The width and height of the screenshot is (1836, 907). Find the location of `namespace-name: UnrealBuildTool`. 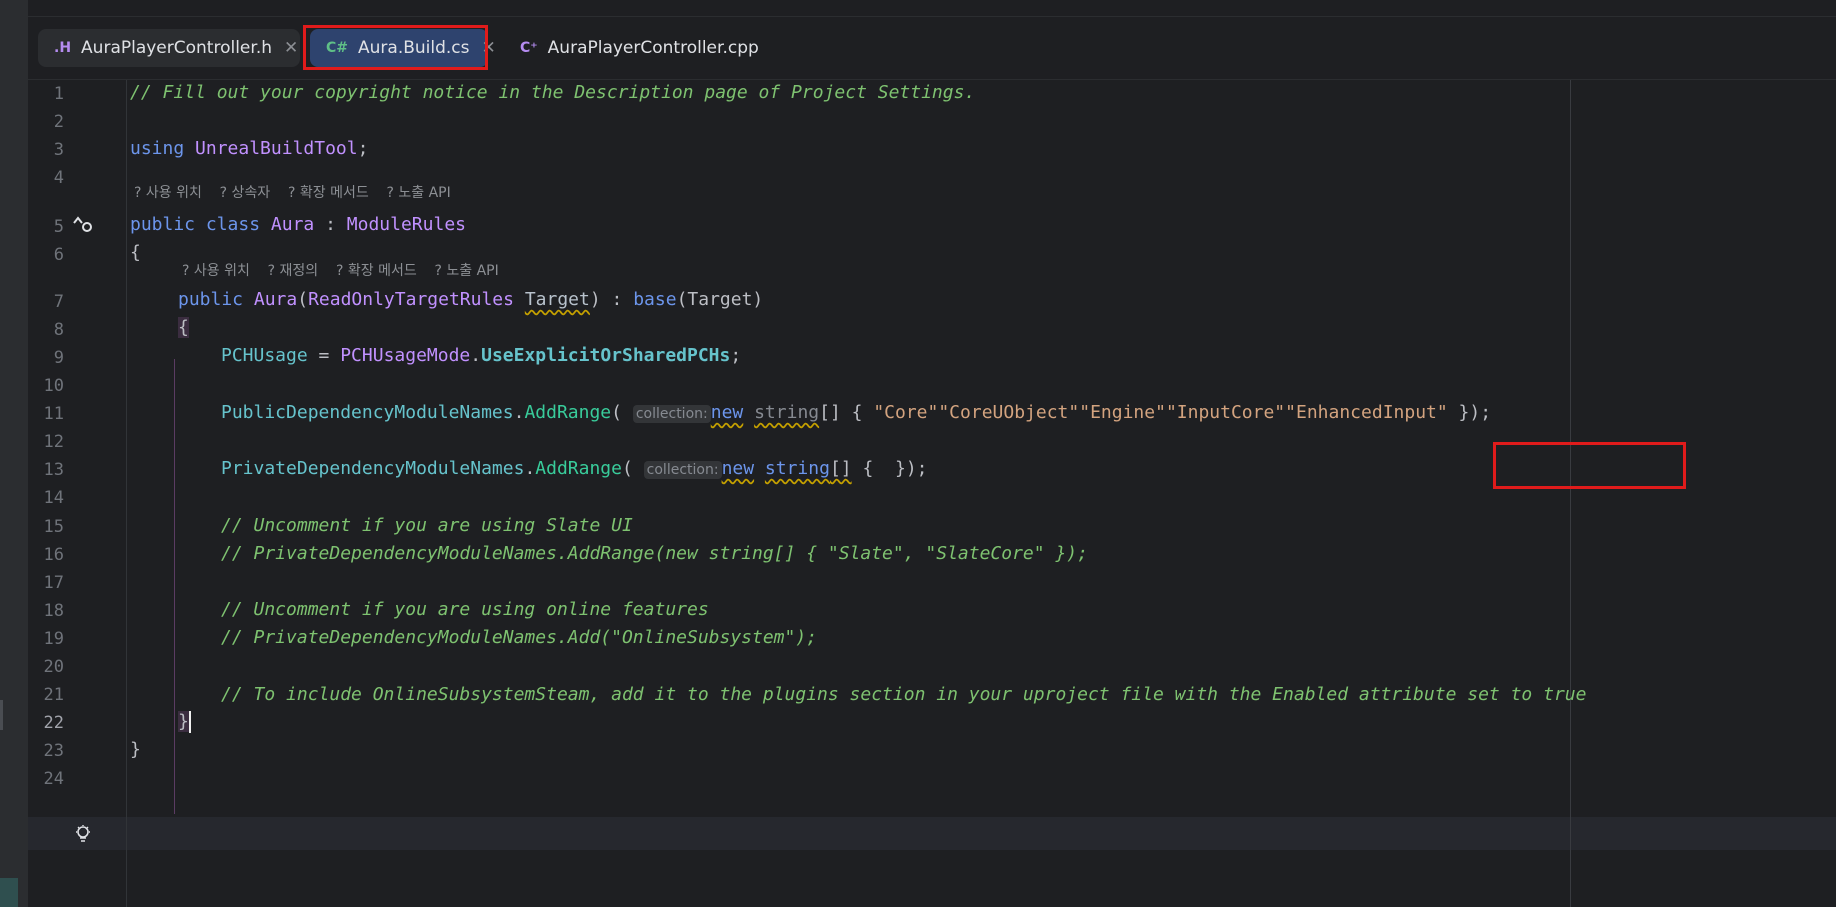

namespace-name: UnrealBuildTool is located at coordinates (276, 148).